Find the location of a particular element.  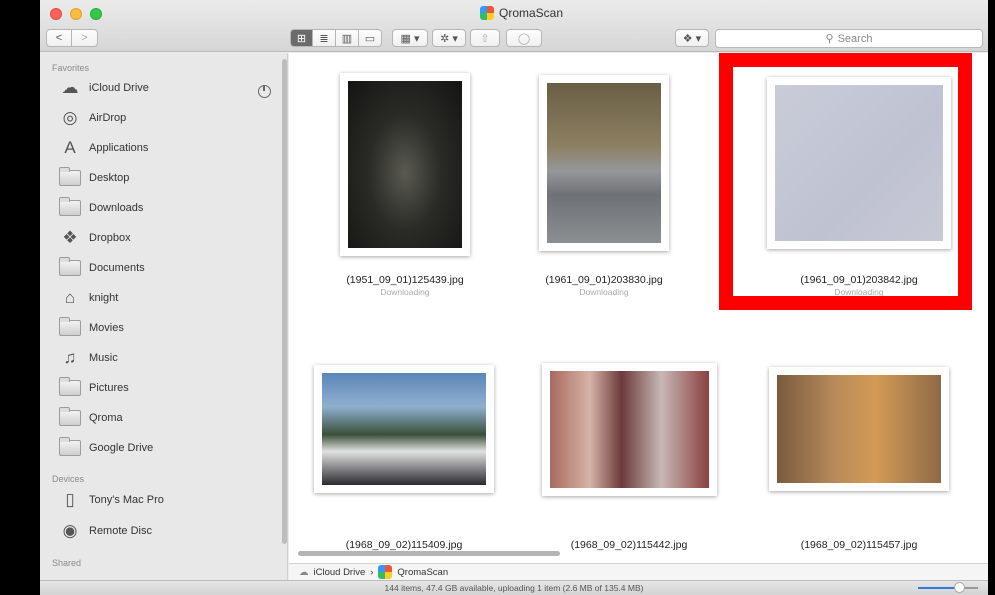

photo-vintage-car is located at coordinates (604, 163).